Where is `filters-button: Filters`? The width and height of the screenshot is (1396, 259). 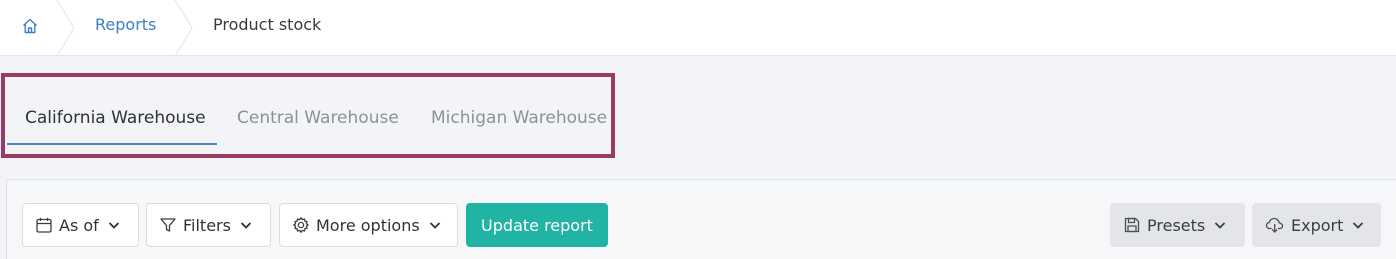
filters-button: Filters is located at coordinates (208, 225).